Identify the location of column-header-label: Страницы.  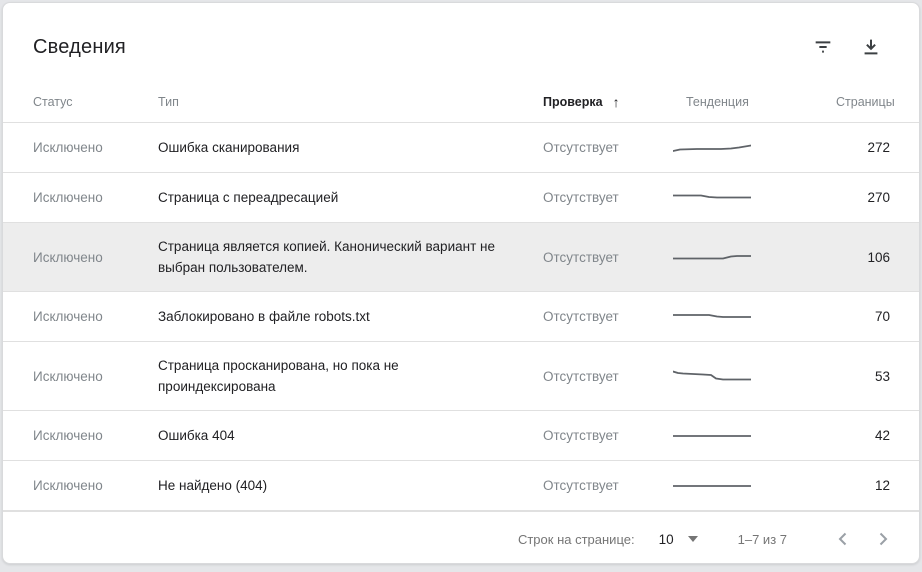
(865, 101).